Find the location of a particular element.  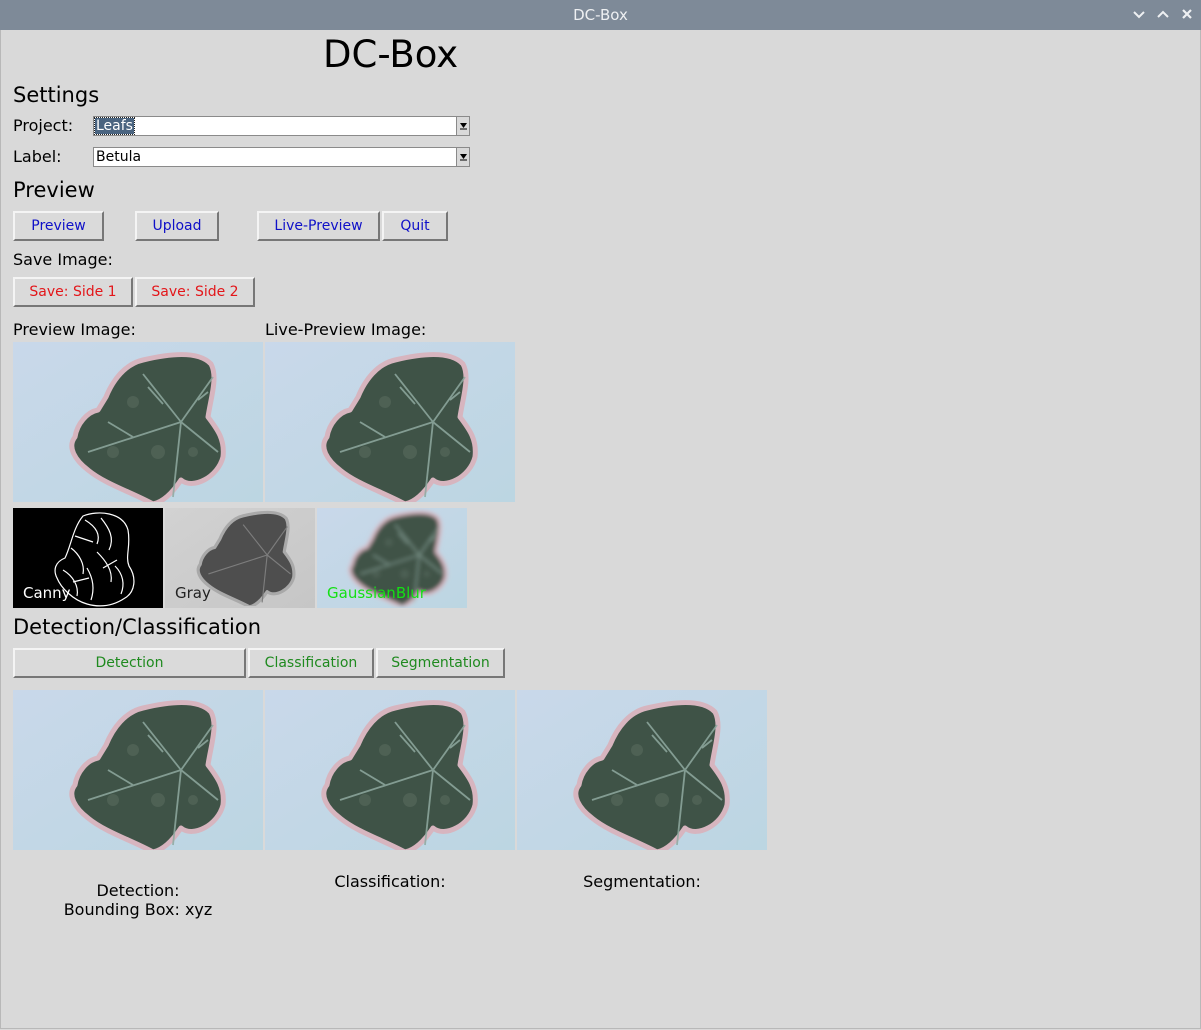

classification-image is located at coordinates (390, 770).